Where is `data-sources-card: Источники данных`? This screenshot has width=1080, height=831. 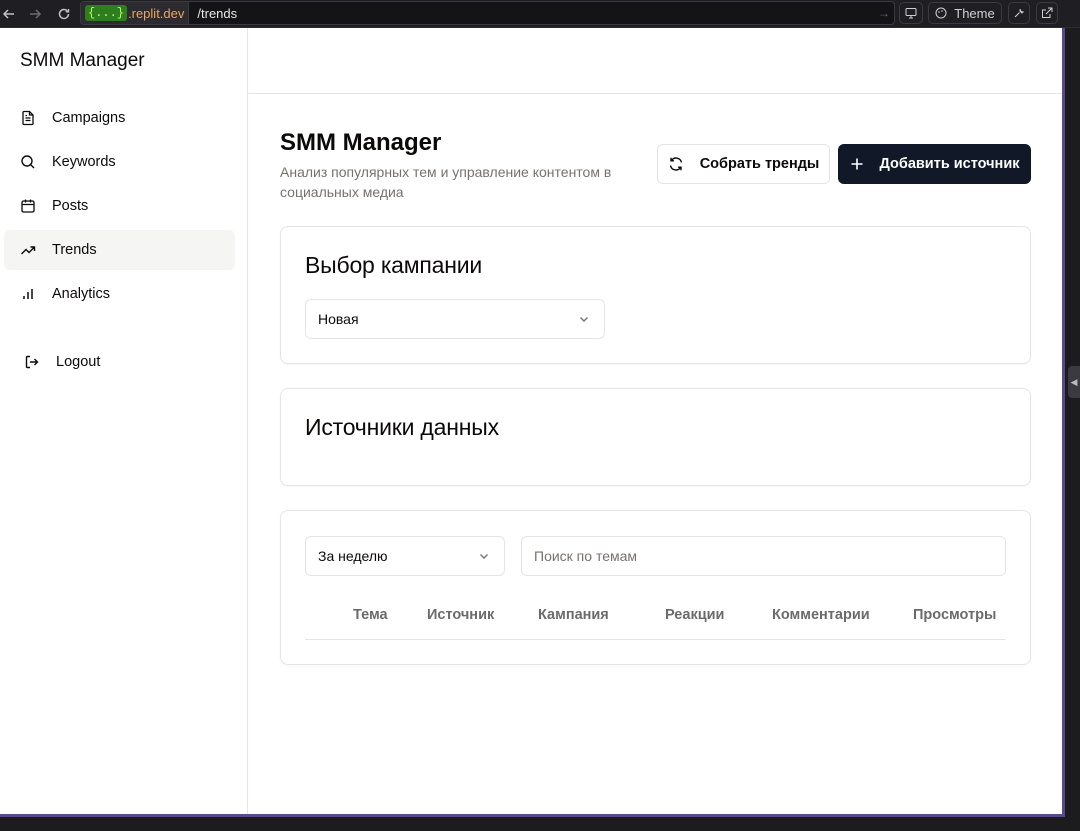 data-sources-card: Источники данных is located at coordinates (655, 437).